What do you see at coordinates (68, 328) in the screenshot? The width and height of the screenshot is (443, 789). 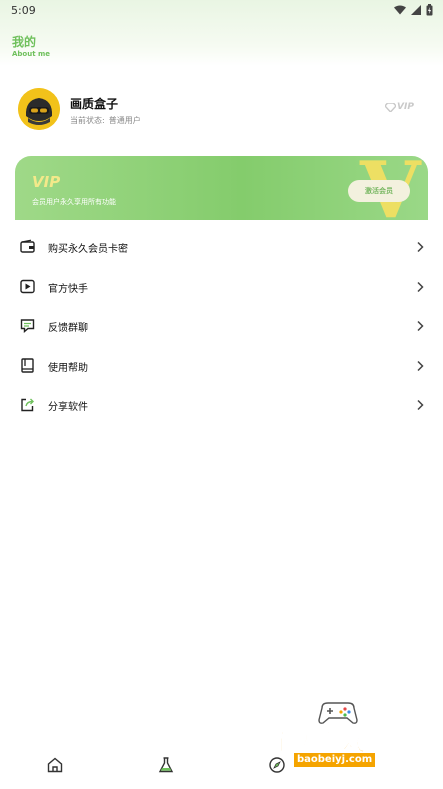 I see `menu-item-label: 反馈群聊` at bounding box center [68, 328].